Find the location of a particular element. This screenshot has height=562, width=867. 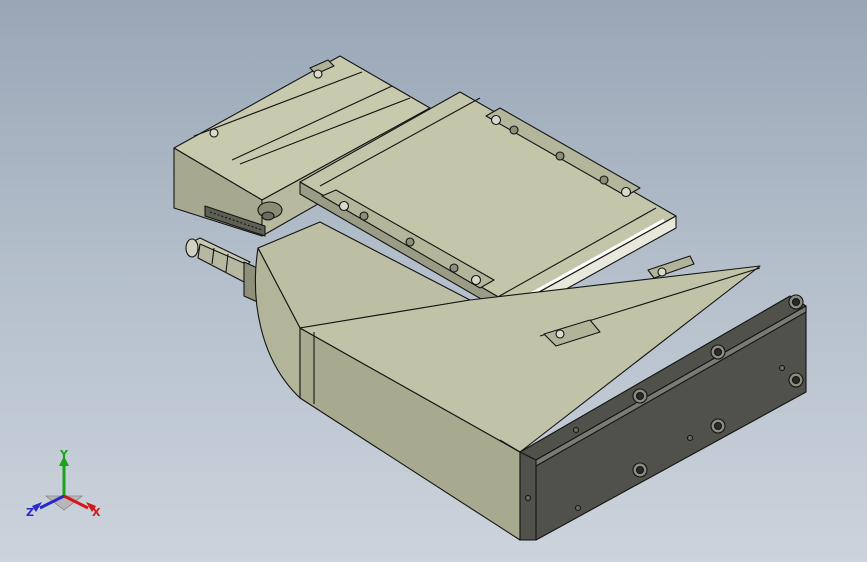

z-axis-label: Z is located at coordinates (30, 512).